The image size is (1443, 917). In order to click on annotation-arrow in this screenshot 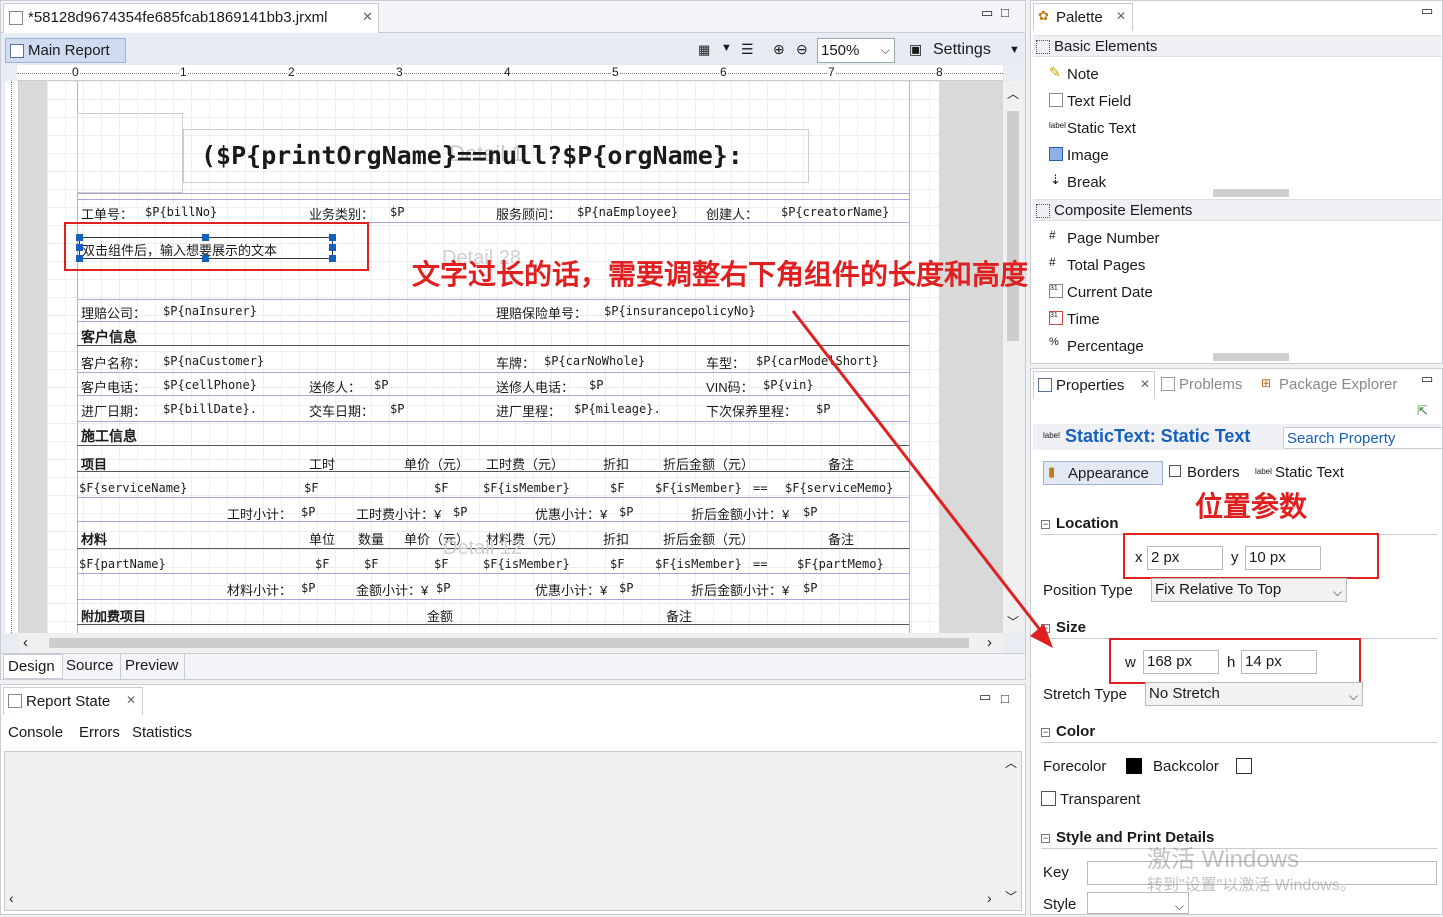, I will do `click(922, 479)`.